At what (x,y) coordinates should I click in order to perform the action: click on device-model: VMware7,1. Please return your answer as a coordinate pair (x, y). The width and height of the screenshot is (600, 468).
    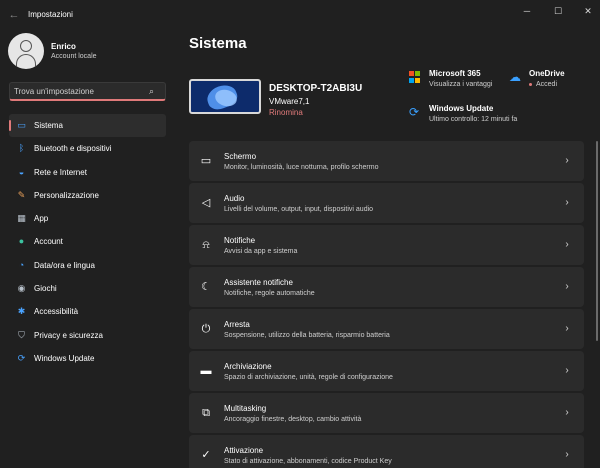
    Looking at the image, I should click on (289, 101).